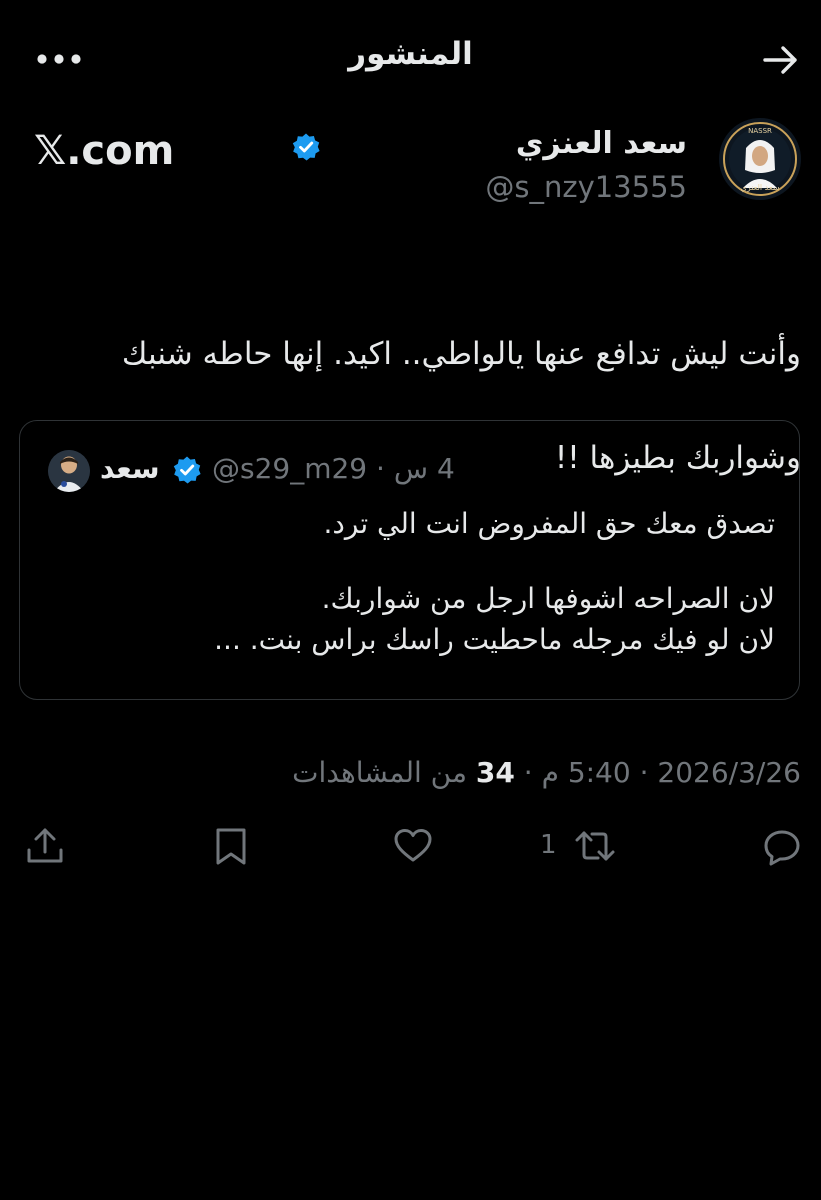 The width and height of the screenshot is (821, 1200). I want to click on back-button, so click(781, 60).